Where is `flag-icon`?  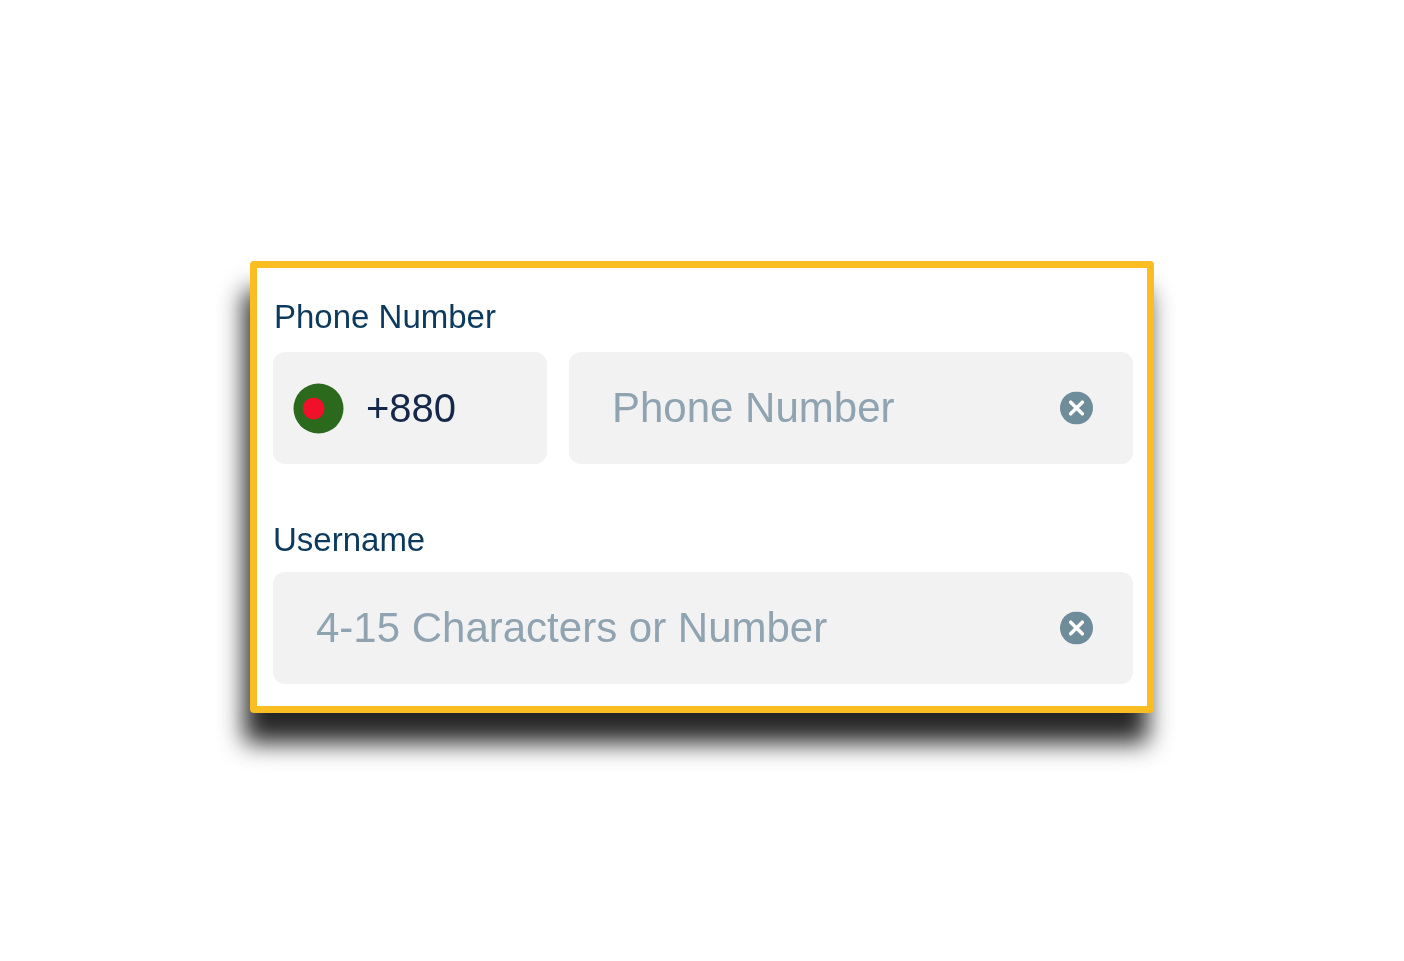 flag-icon is located at coordinates (318, 408).